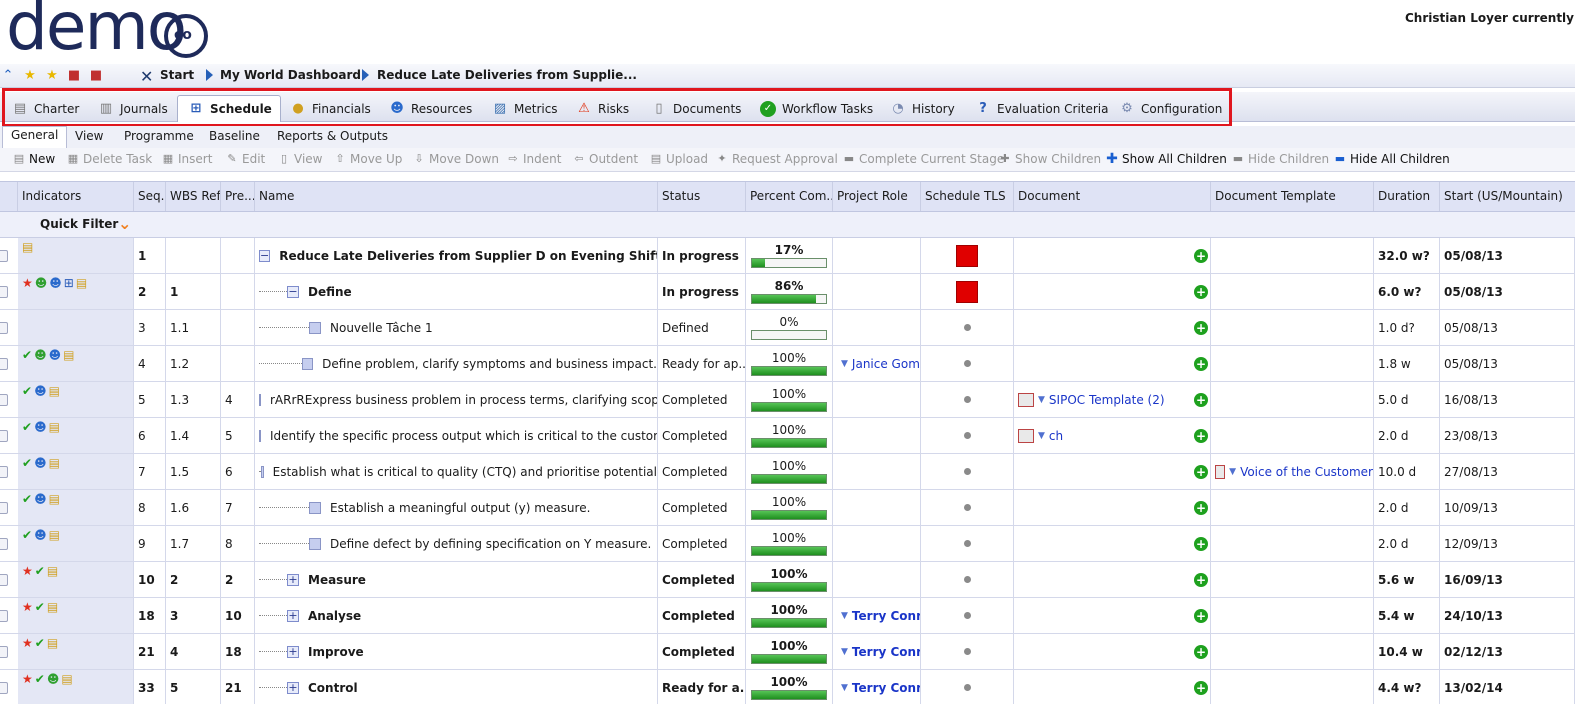  I want to click on subtab-general: General, so click(35, 137).